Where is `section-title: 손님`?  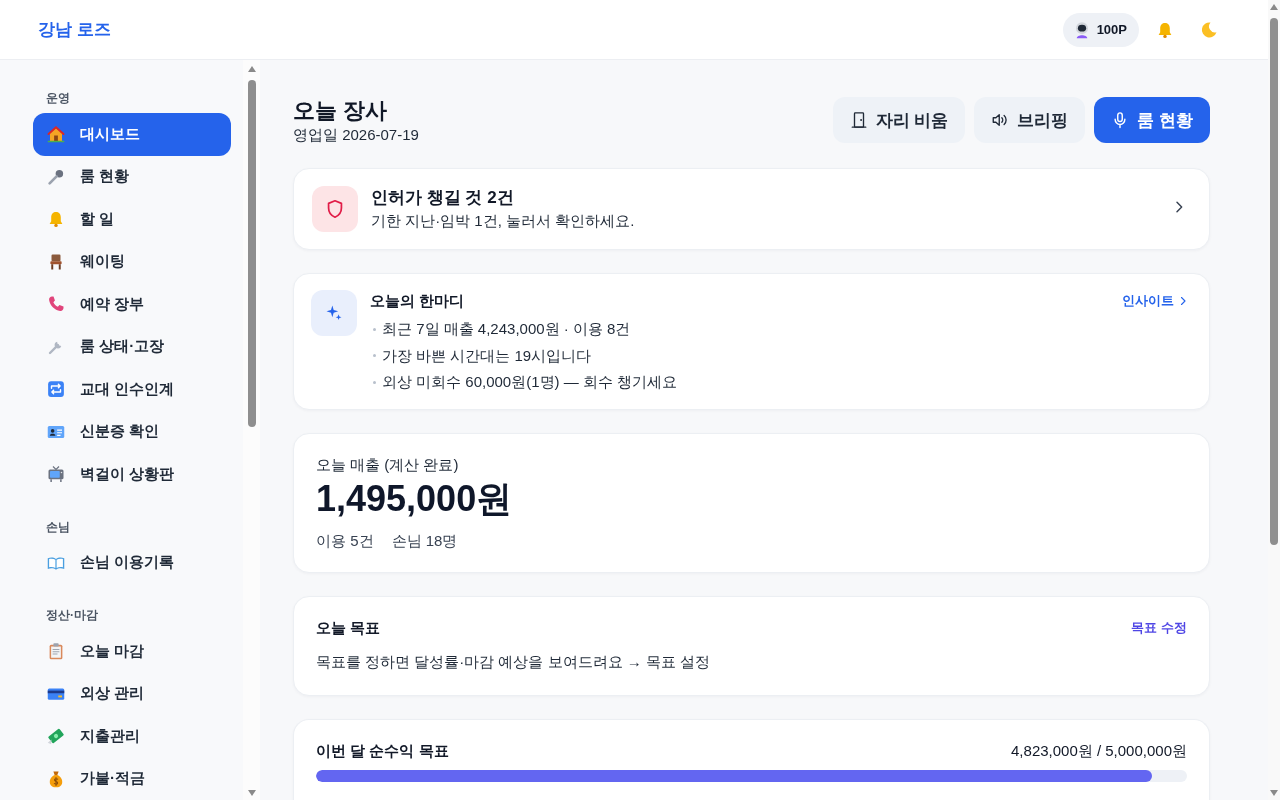 section-title: 손님 is located at coordinates (58, 526).